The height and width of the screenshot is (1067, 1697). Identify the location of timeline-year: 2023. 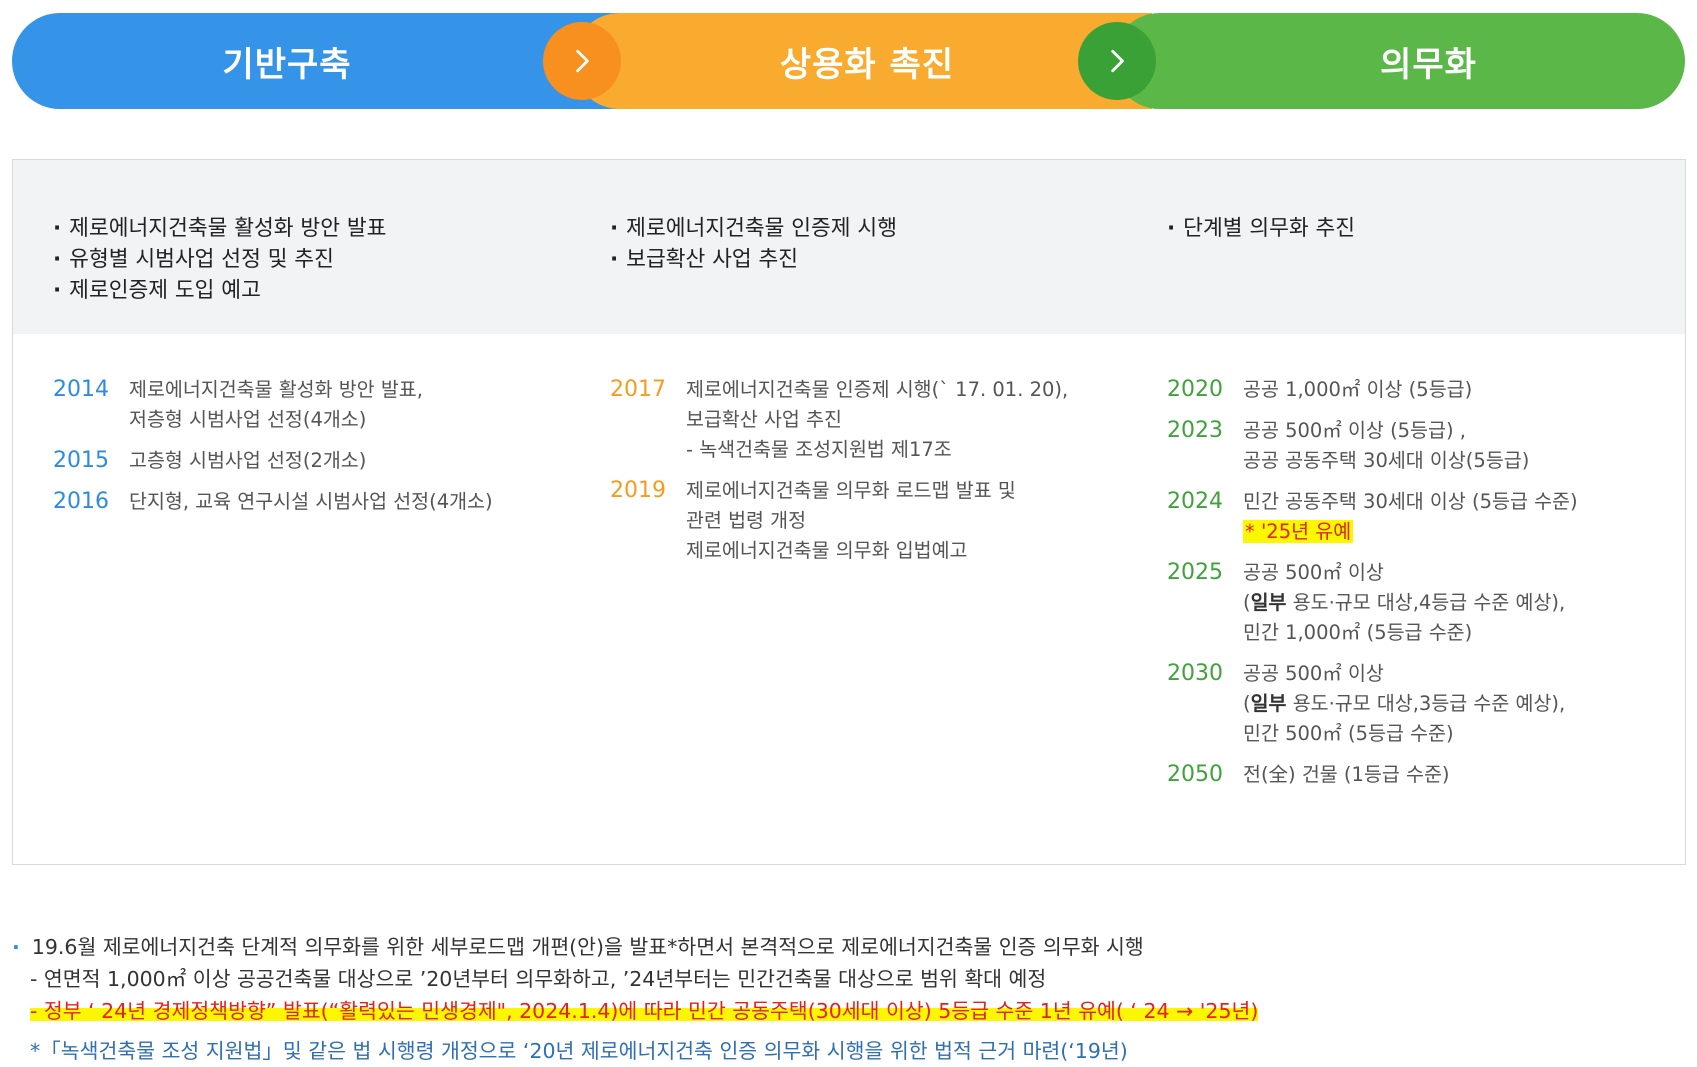
(1195, 430).